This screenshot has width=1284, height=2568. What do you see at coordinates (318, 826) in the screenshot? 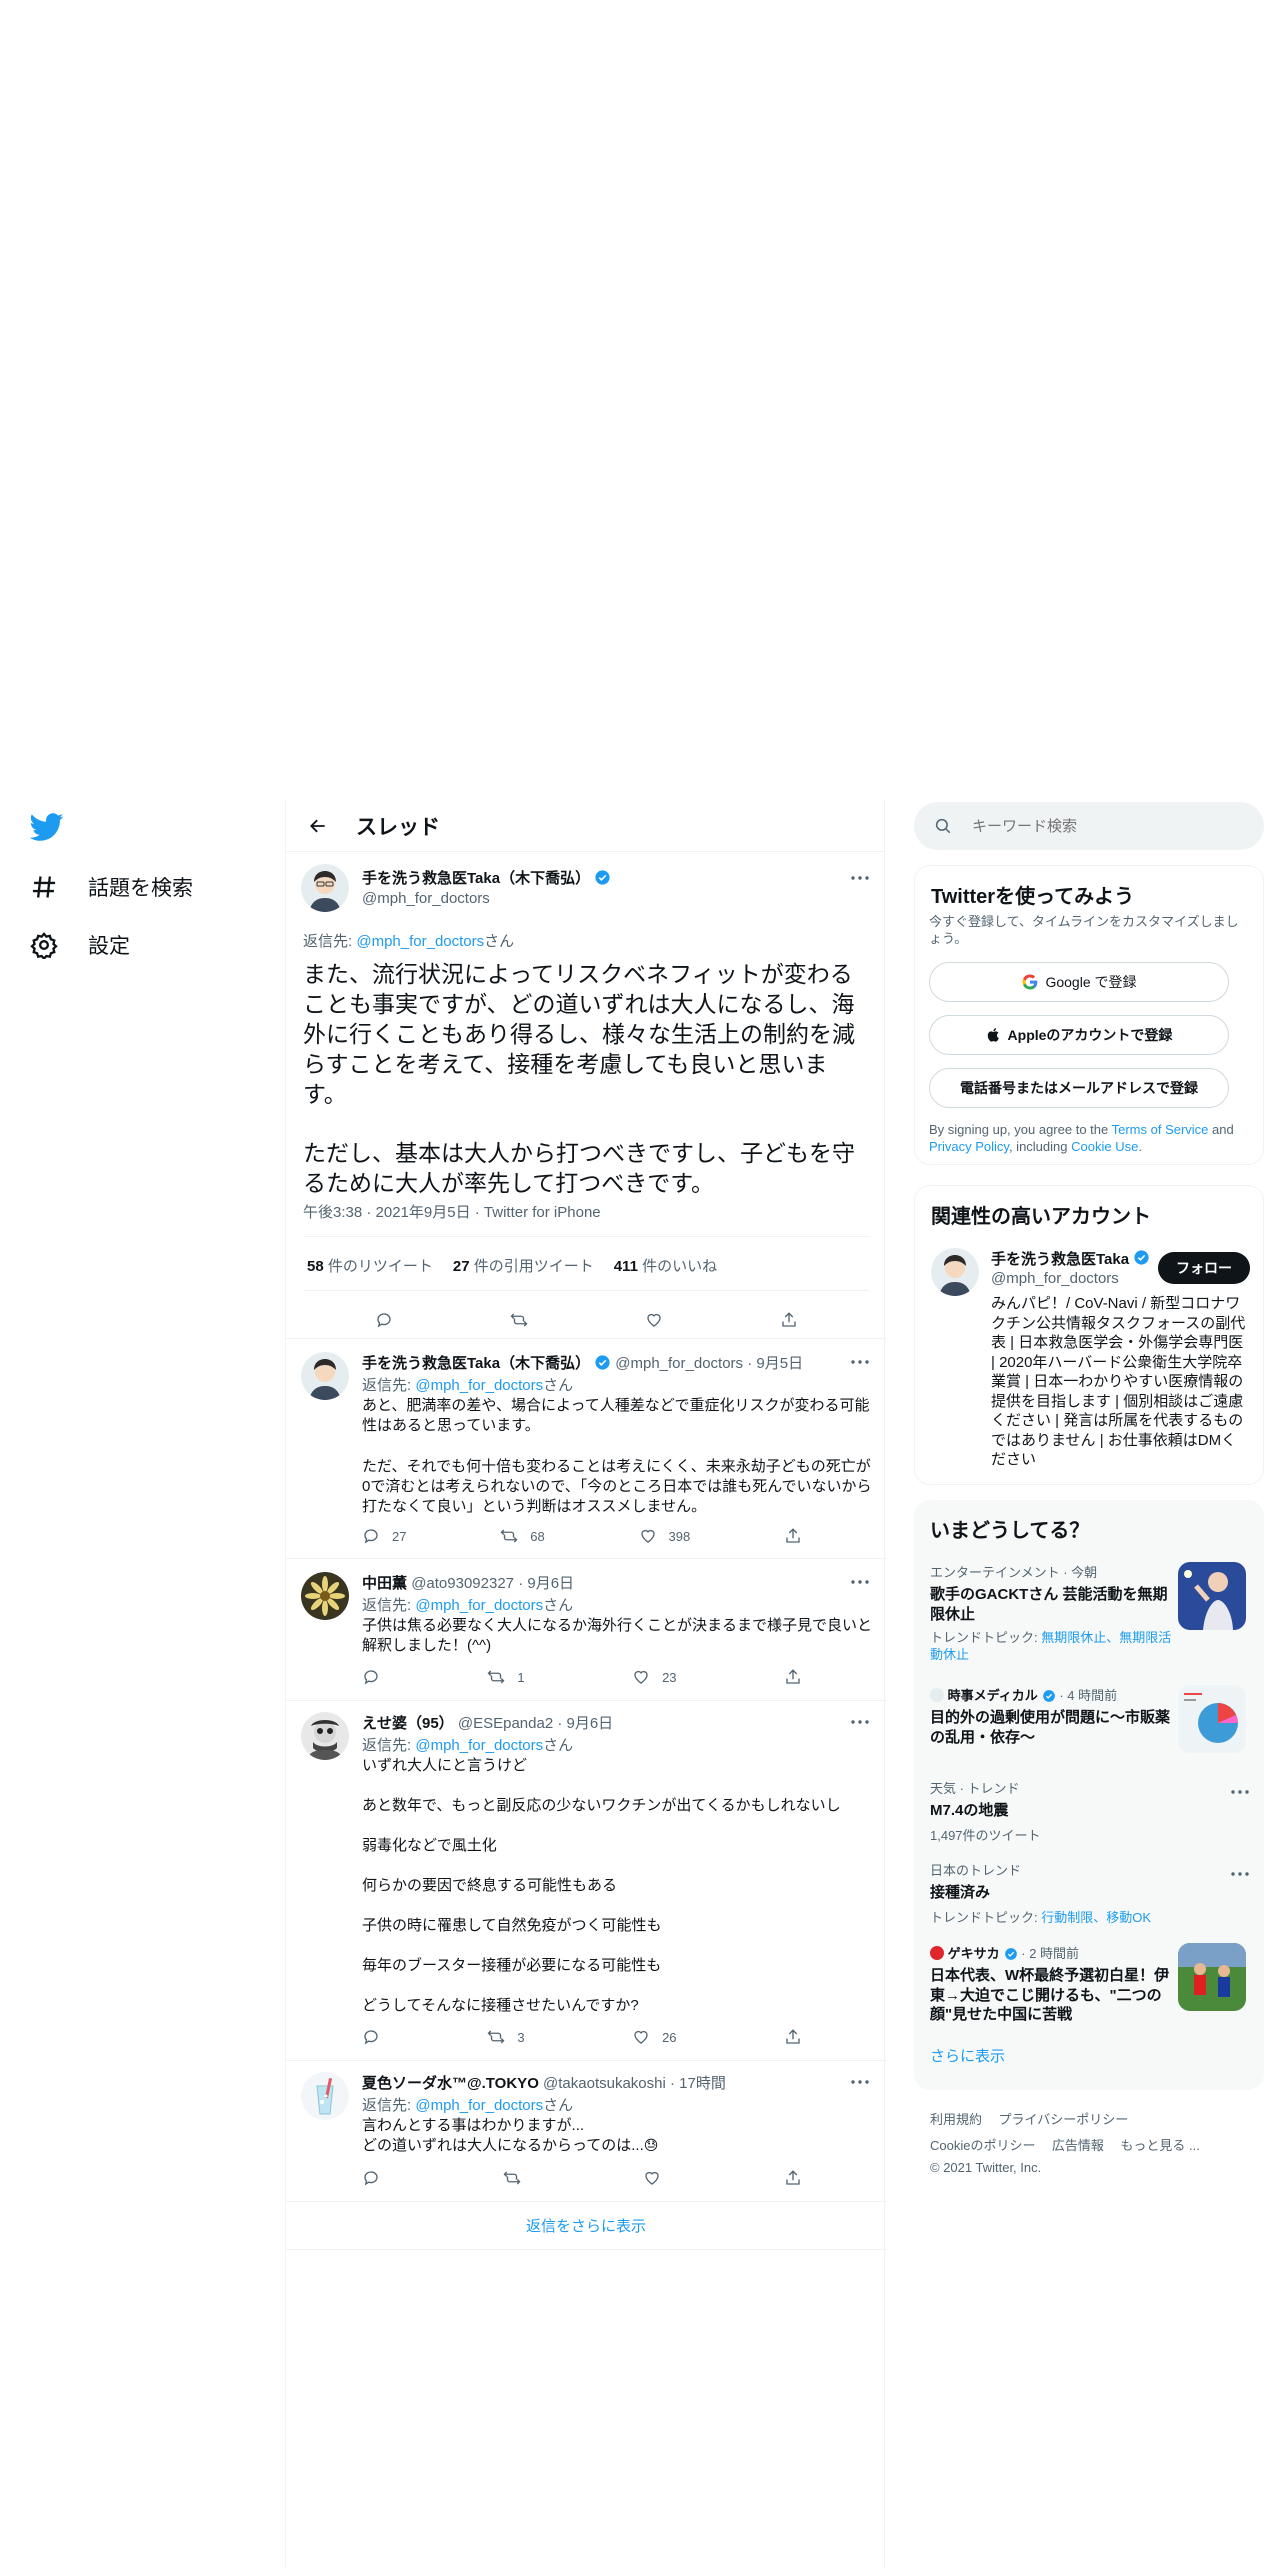
I see `back-button` at bounding box center [318, 826].